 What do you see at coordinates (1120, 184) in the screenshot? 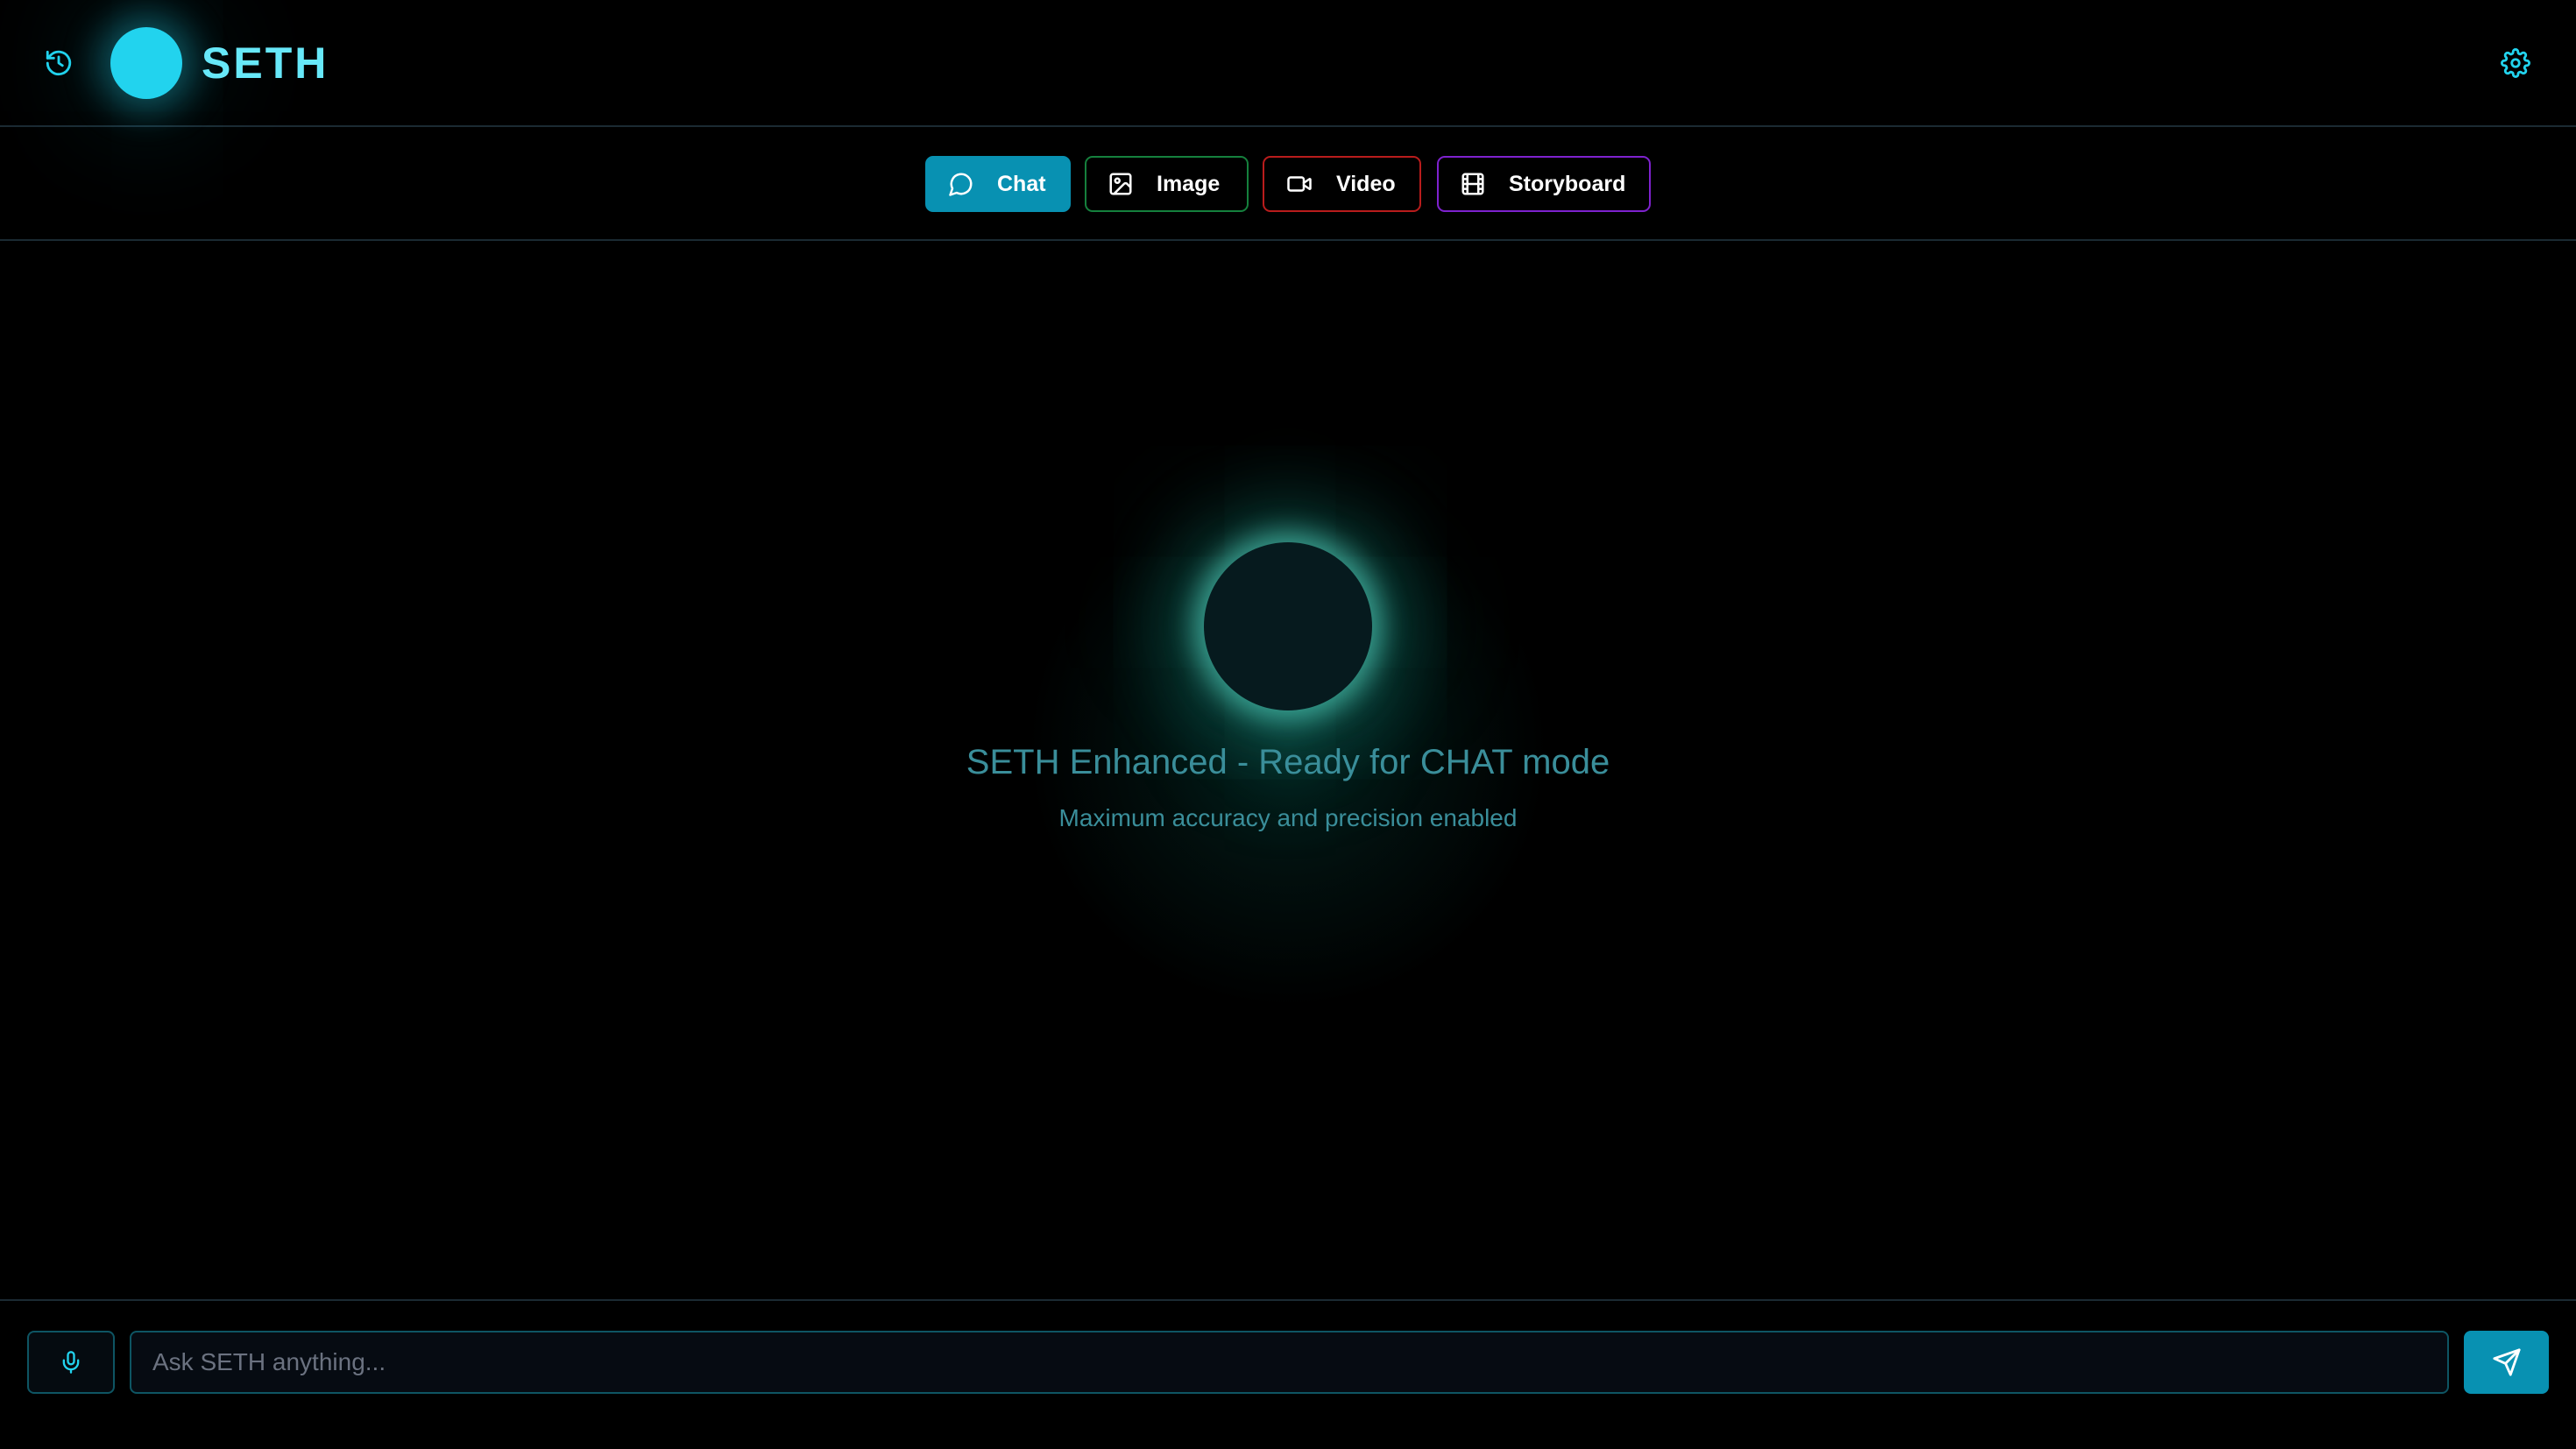
I see `image-icon` at bounding box center [1120, 184].